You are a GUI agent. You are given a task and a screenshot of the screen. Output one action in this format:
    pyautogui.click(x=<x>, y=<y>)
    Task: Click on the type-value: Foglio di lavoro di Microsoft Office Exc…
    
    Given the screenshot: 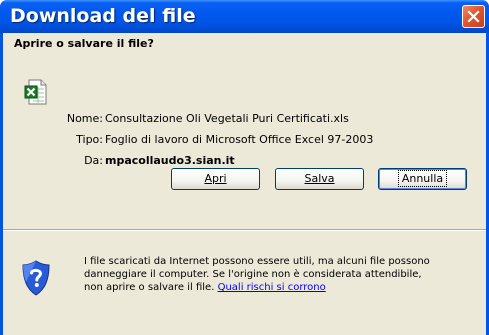 What is the action you would take?
    pyautogui.click(x=239, y=139)
    